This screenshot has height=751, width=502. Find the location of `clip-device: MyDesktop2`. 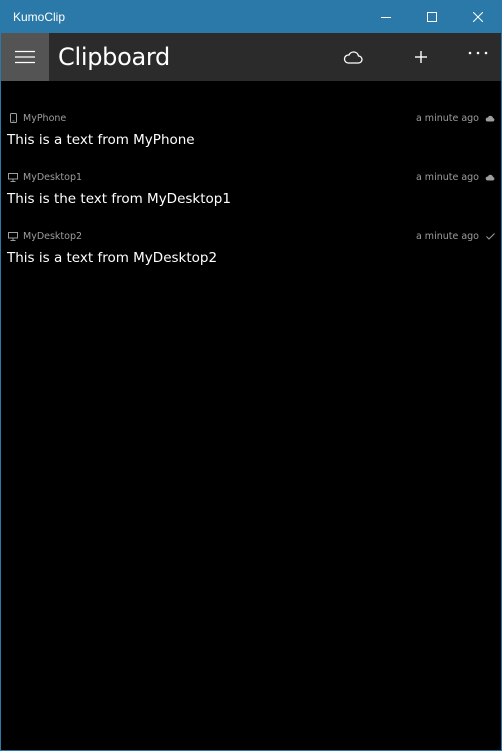

clip-device: MyDesktop2 is located at coordinates (53, 236).